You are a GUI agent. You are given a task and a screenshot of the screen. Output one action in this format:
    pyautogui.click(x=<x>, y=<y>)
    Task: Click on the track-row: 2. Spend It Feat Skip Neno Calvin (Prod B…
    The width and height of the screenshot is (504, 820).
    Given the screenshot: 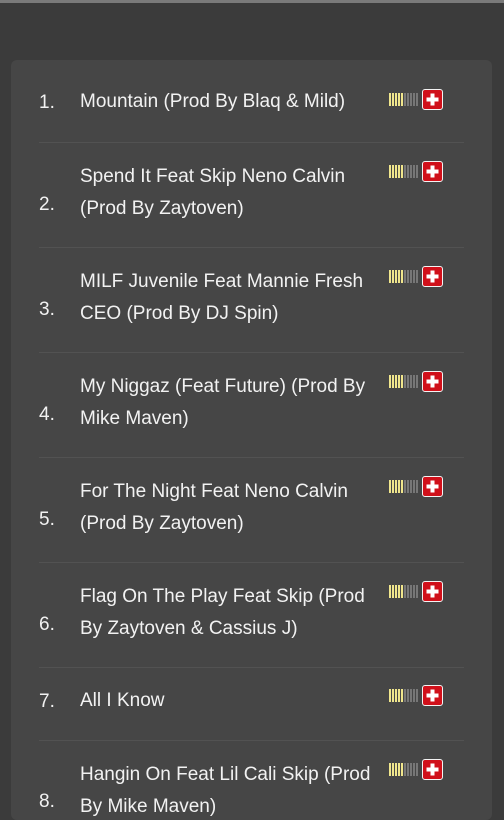 What is the action you would take?
    pyautogui.click(x=251, y=195)
    